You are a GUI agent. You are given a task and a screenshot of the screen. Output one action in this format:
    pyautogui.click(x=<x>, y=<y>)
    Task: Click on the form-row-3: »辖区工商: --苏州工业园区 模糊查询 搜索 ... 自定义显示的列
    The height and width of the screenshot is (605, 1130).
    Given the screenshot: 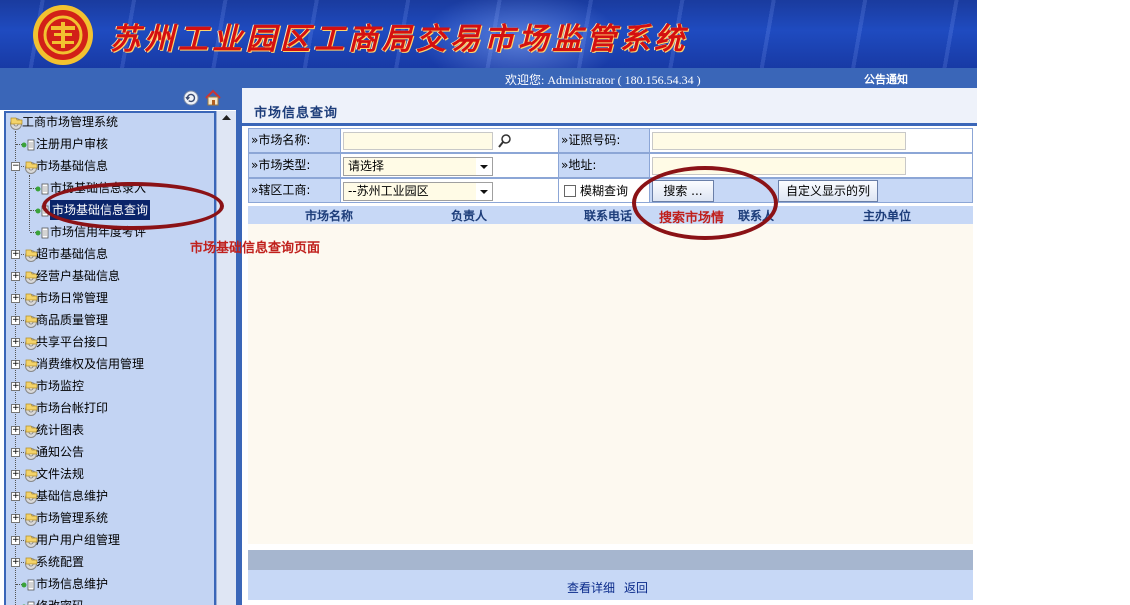 What is the action you would take?
    pyautogui.click(x=610, y=190)
    